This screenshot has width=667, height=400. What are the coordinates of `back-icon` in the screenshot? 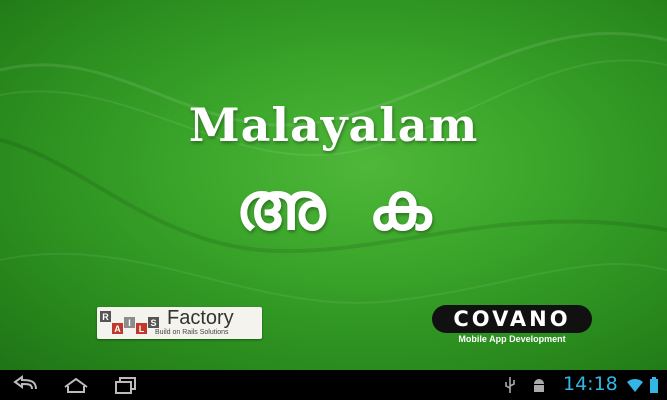 It's located at (26, 385).